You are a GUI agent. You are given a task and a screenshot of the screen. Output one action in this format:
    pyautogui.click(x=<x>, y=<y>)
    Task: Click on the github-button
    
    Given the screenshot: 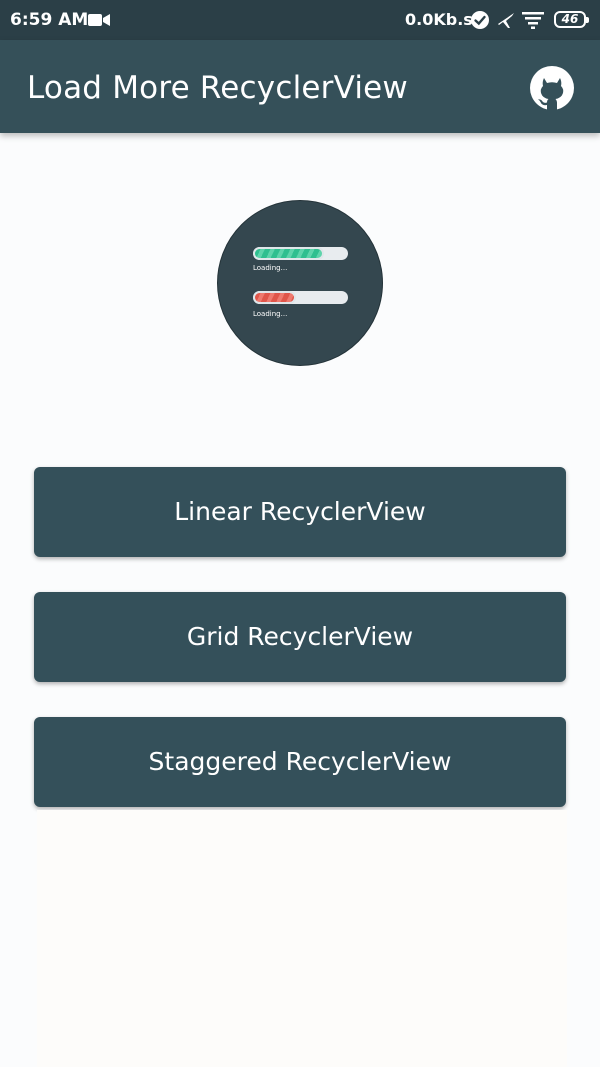 What is the action you would take?
    pyautogui.click(x=552, y=88)
    